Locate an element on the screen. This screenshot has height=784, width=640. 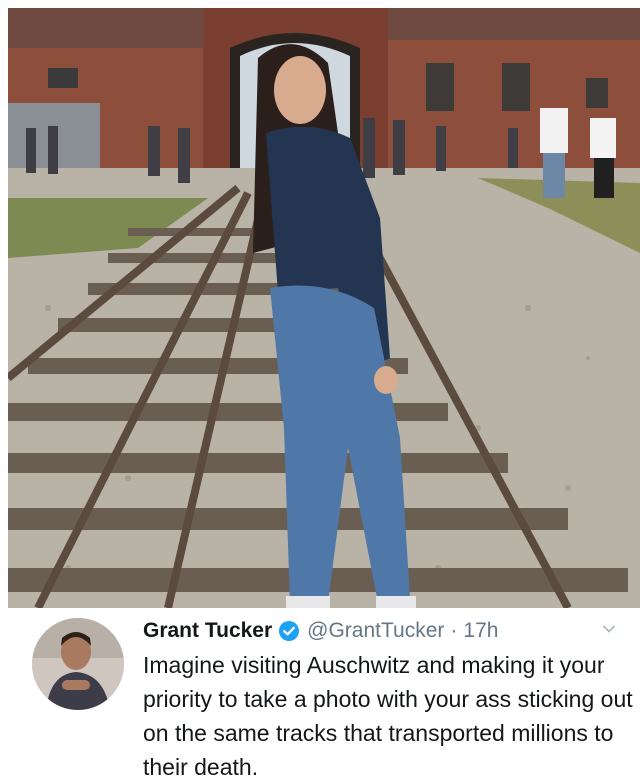
avatar-image is located at coordinates (78, 664).